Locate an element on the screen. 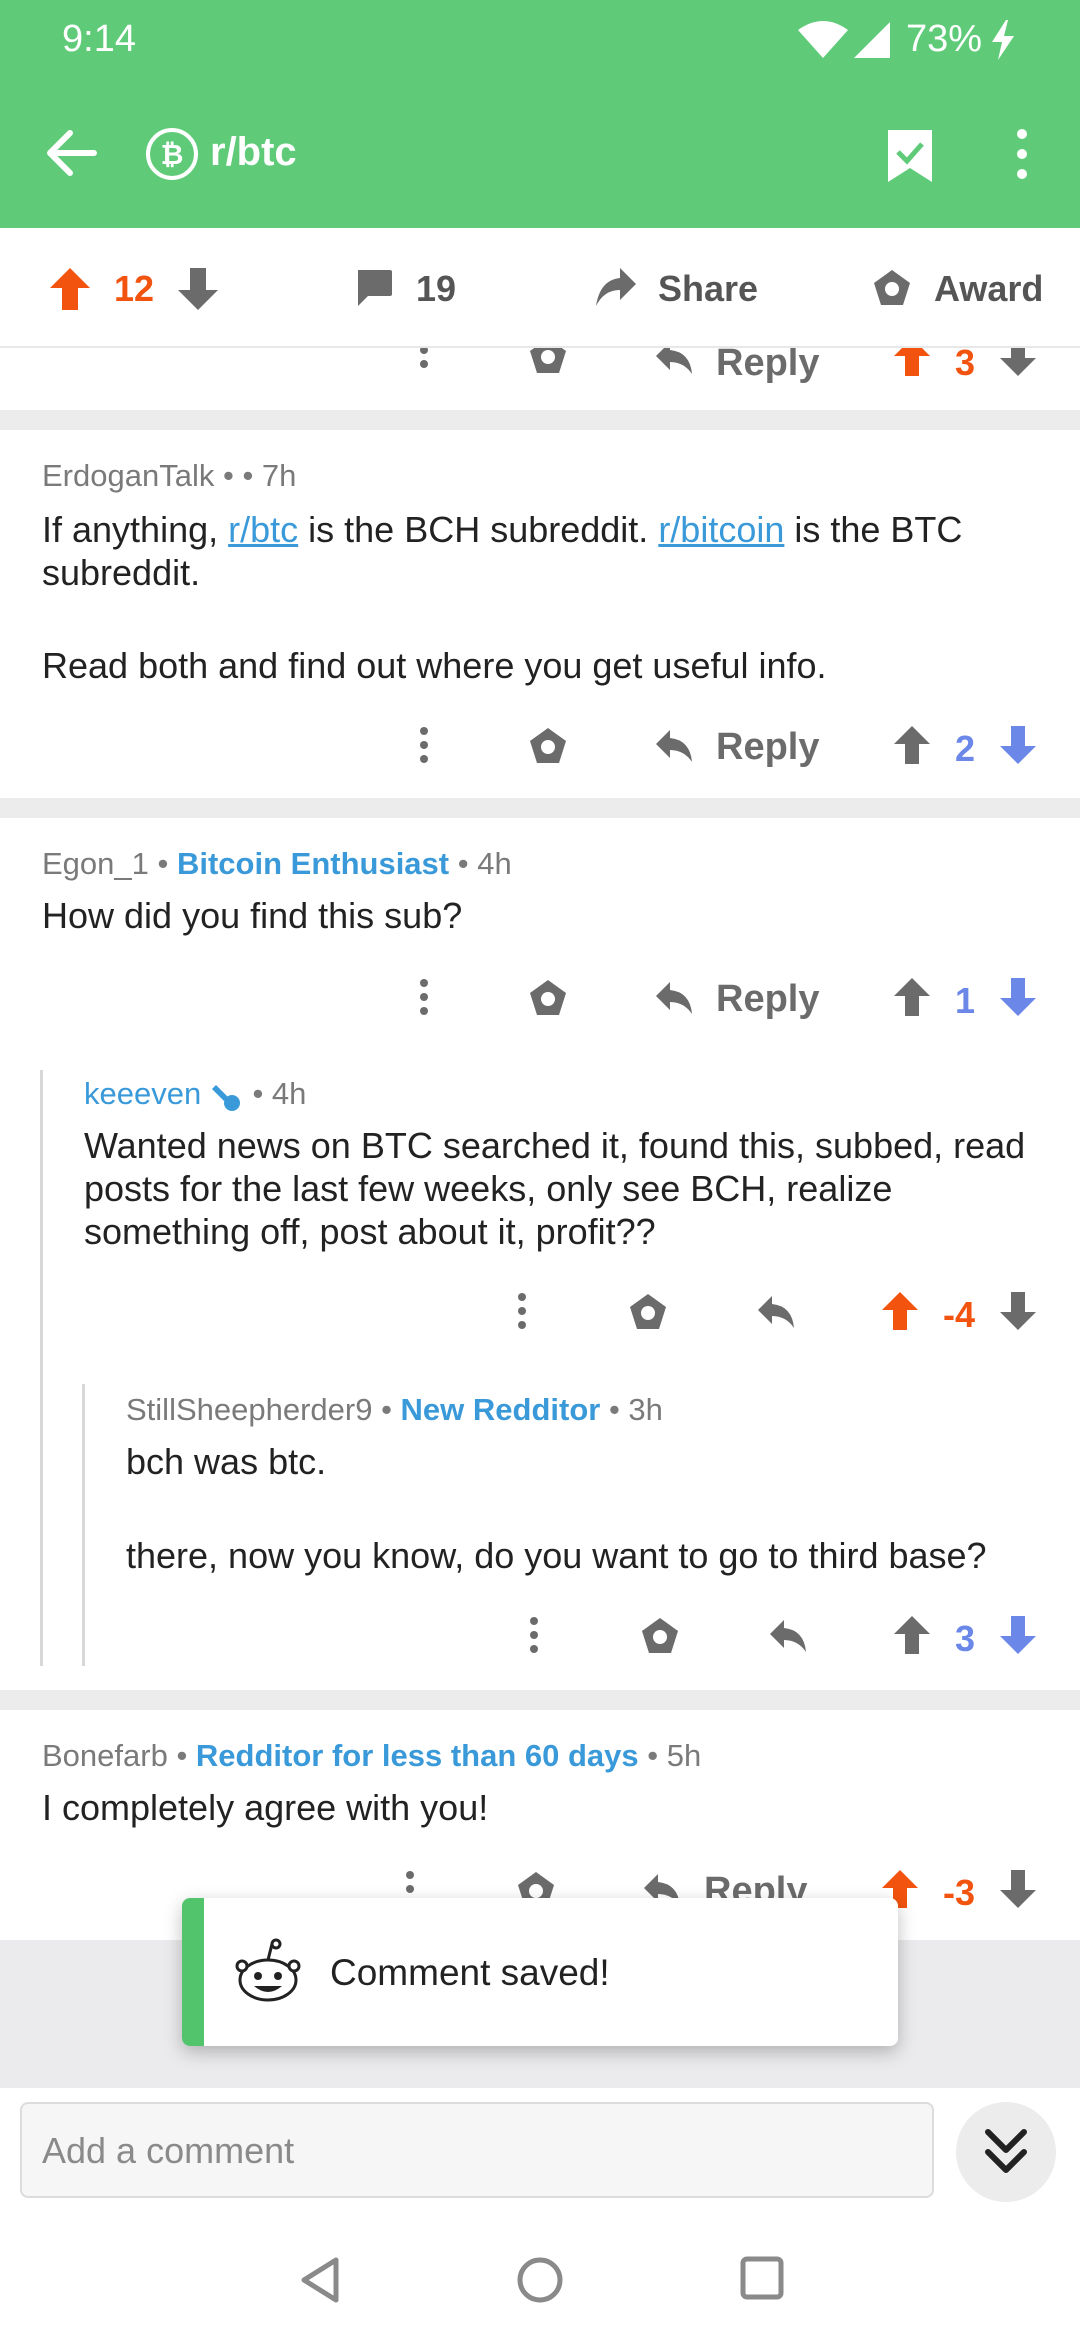 The image size is (1080, 2340). subreddit-link: r/btc is located at coordinates (263, 529).